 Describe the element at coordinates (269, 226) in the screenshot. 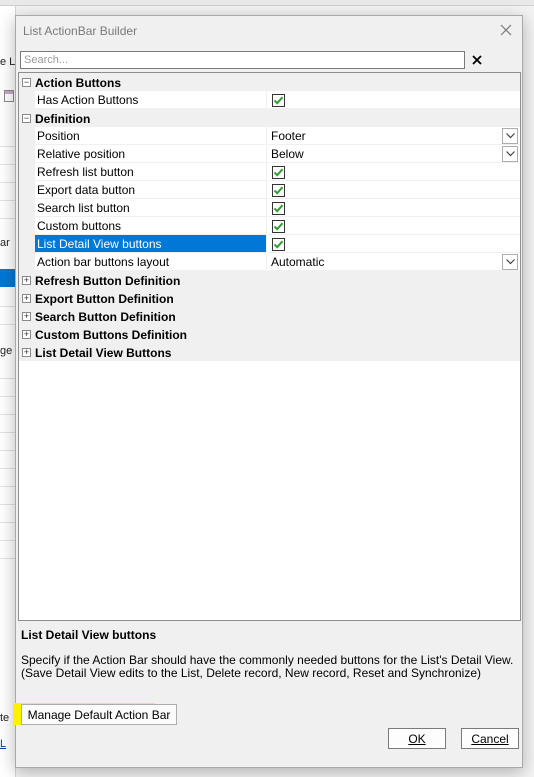

I see `property-row-custom-buttons: Custom buttons` at that location.